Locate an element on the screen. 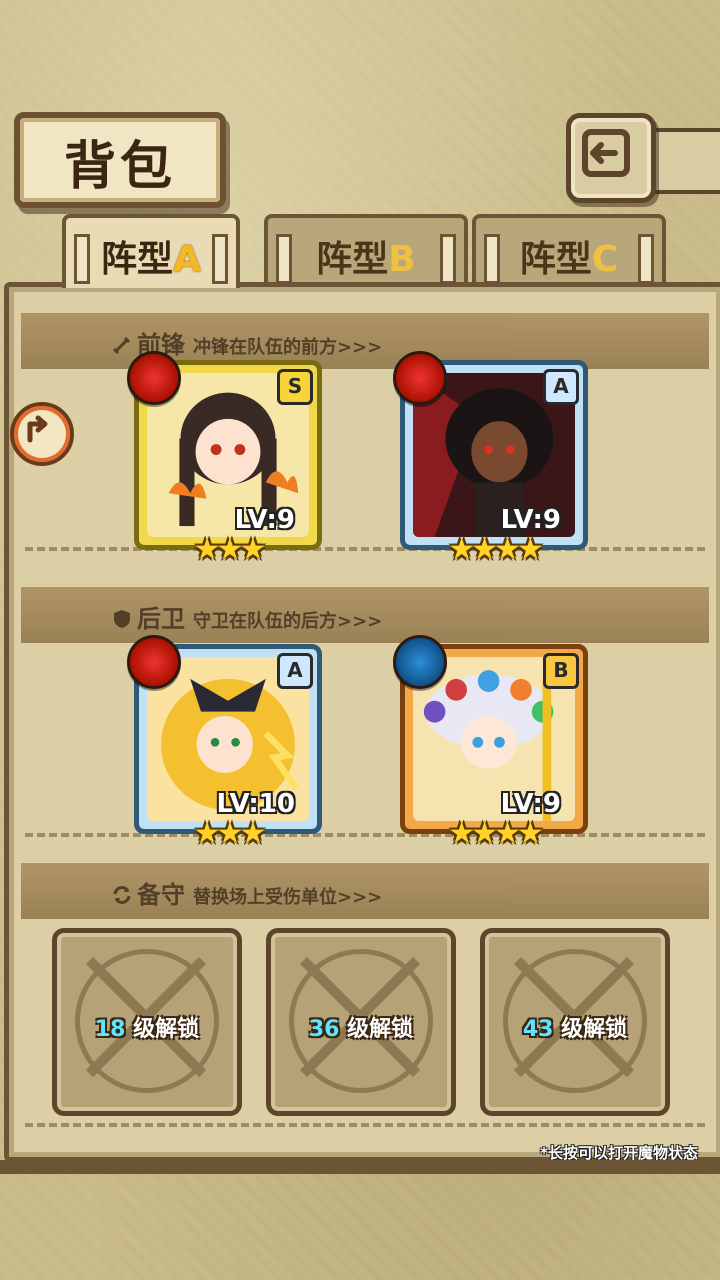 The image size is (720, 1280). section-reserve-subtitle: 替换场上受伤单位>>> is located at coordinates (288, 897).